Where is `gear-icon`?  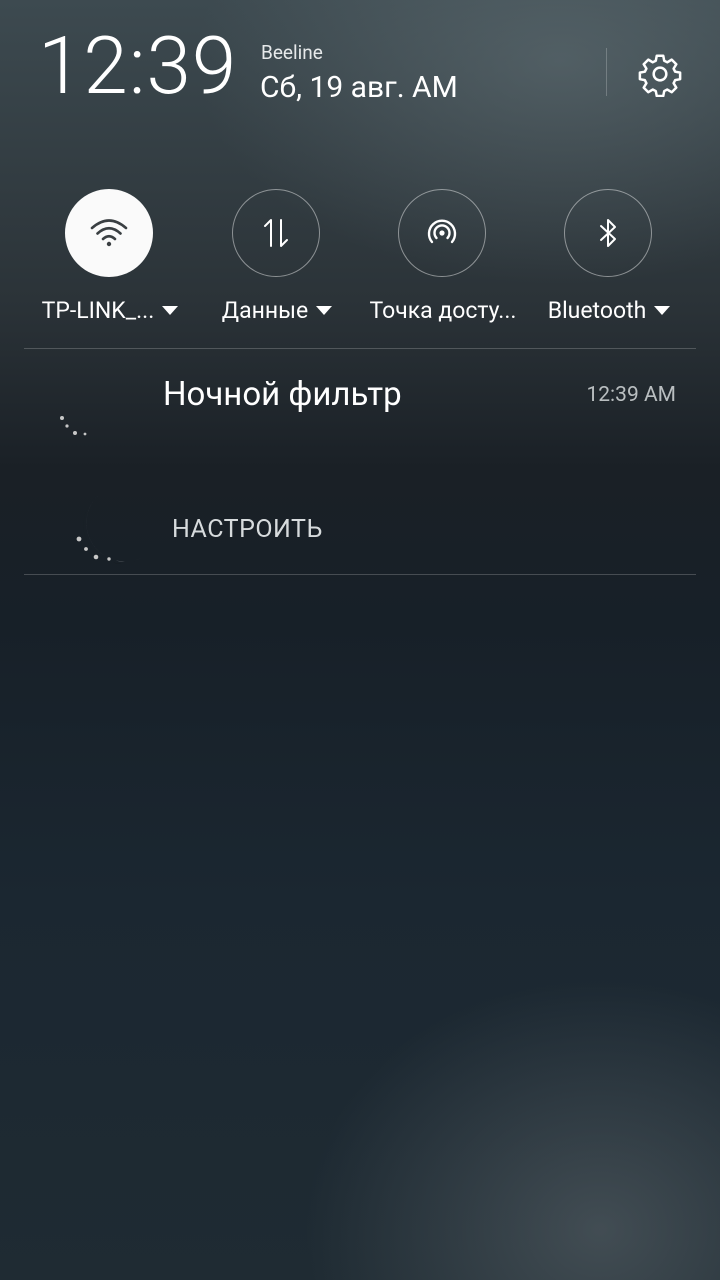
gear-icon is located at coordinates (660, 75).